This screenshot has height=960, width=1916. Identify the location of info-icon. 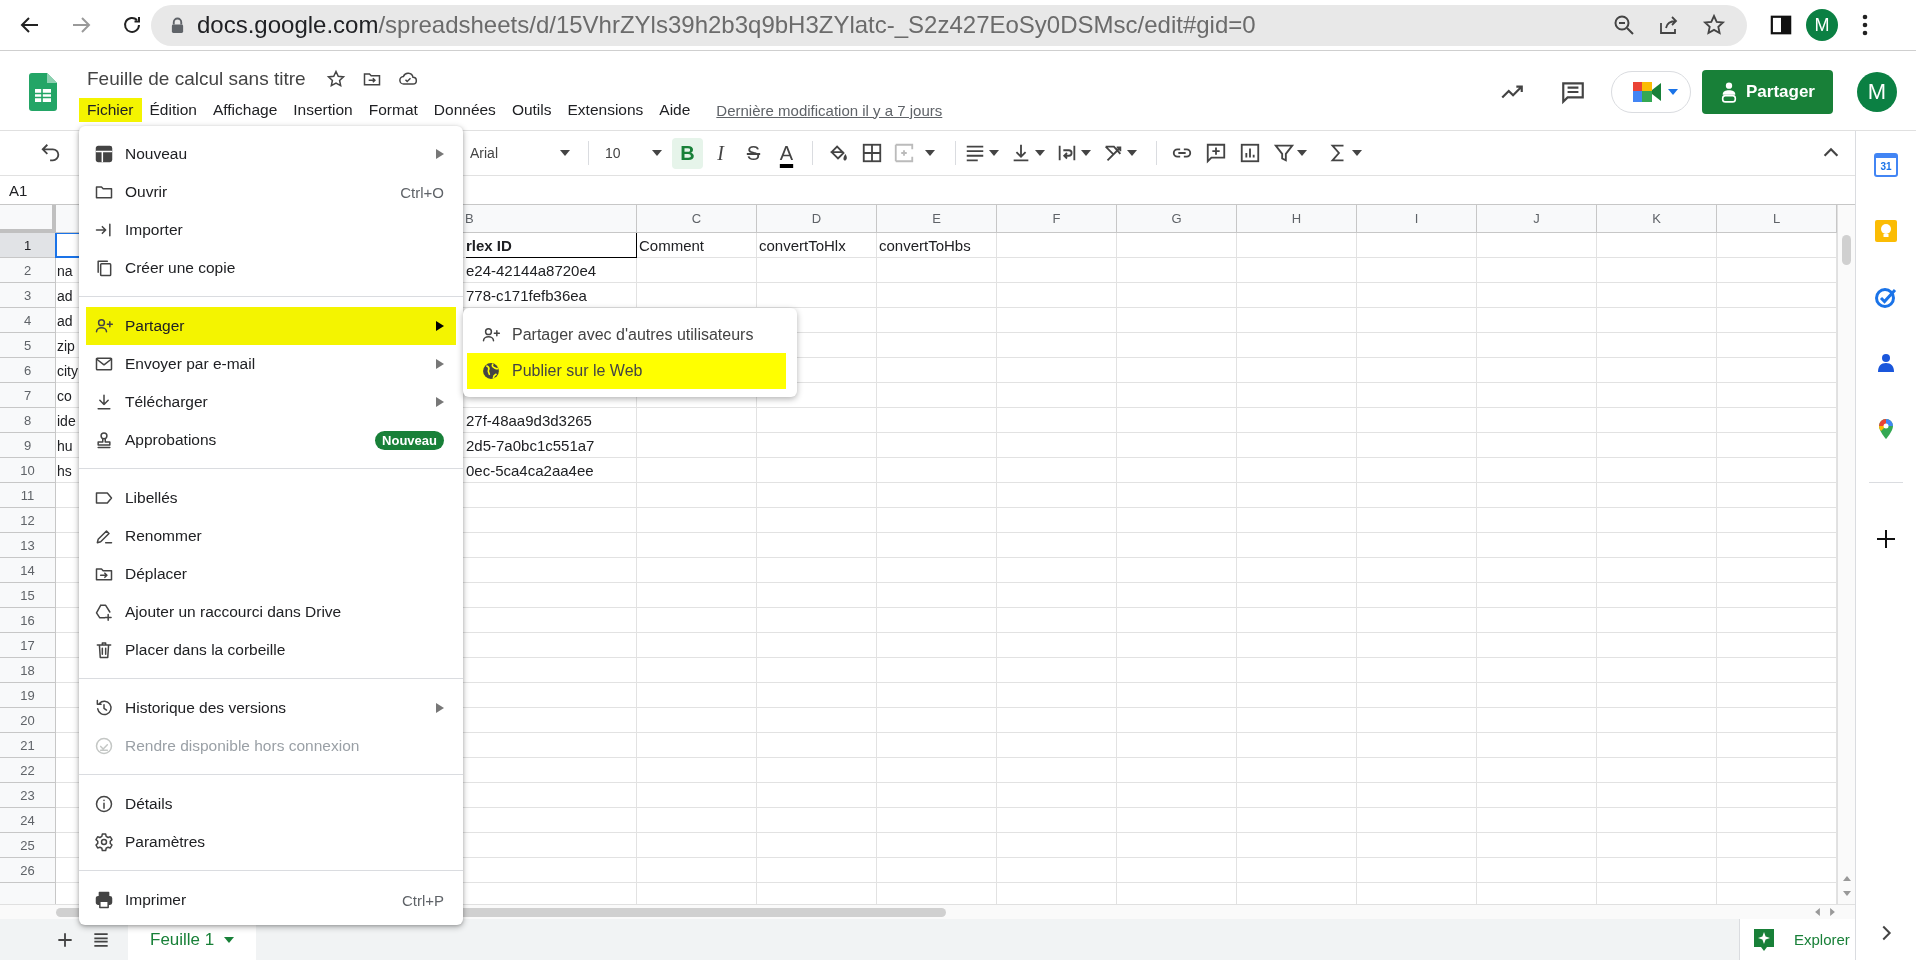
(104, 804).